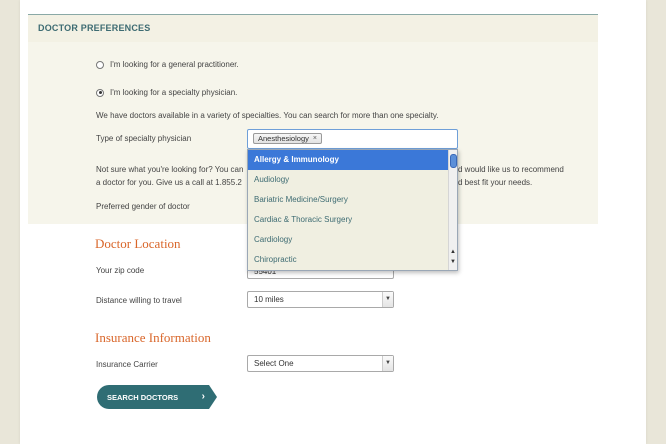 The height and width of the screenshot is (444, 666). What do you see at coordinates (349, 160) in the screenshot?
I see `dropdown-option: Allergy & Immunology` at bounding box center [349, 160].